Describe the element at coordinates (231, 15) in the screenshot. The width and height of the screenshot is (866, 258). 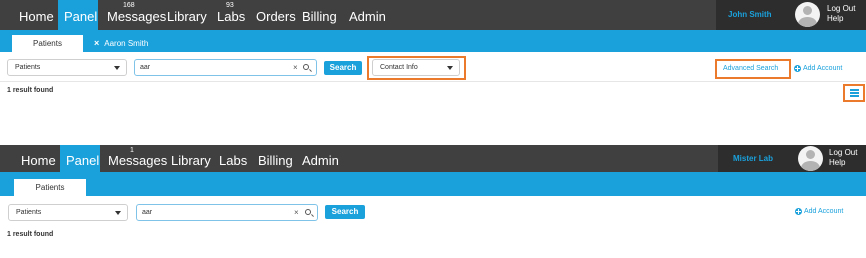
I see `nav-labs: 93 Labs` at that location.